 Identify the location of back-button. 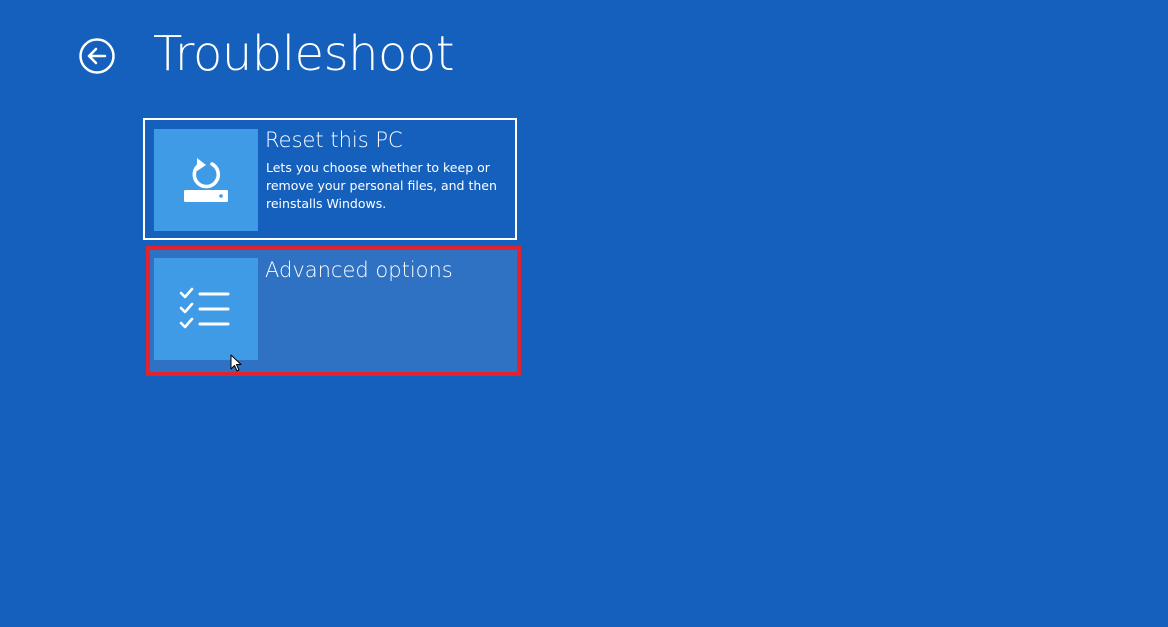
(97, 56).